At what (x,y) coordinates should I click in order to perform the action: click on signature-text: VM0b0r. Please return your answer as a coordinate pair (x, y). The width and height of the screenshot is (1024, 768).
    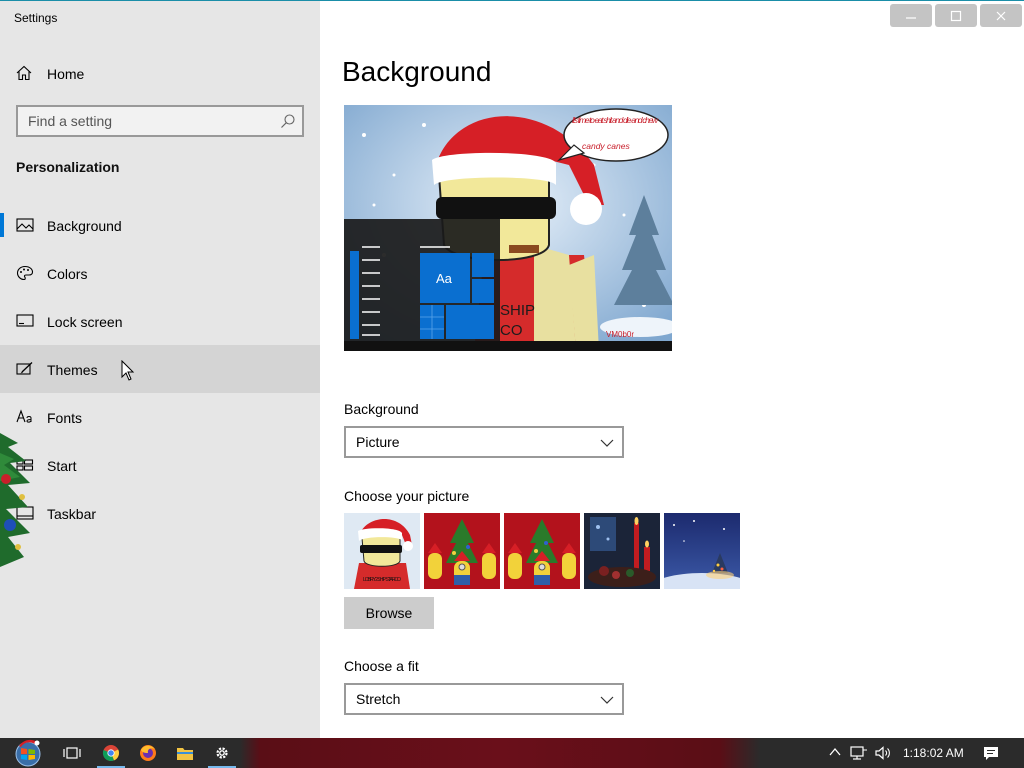
    Looking at the image, I should click on (620, 334).